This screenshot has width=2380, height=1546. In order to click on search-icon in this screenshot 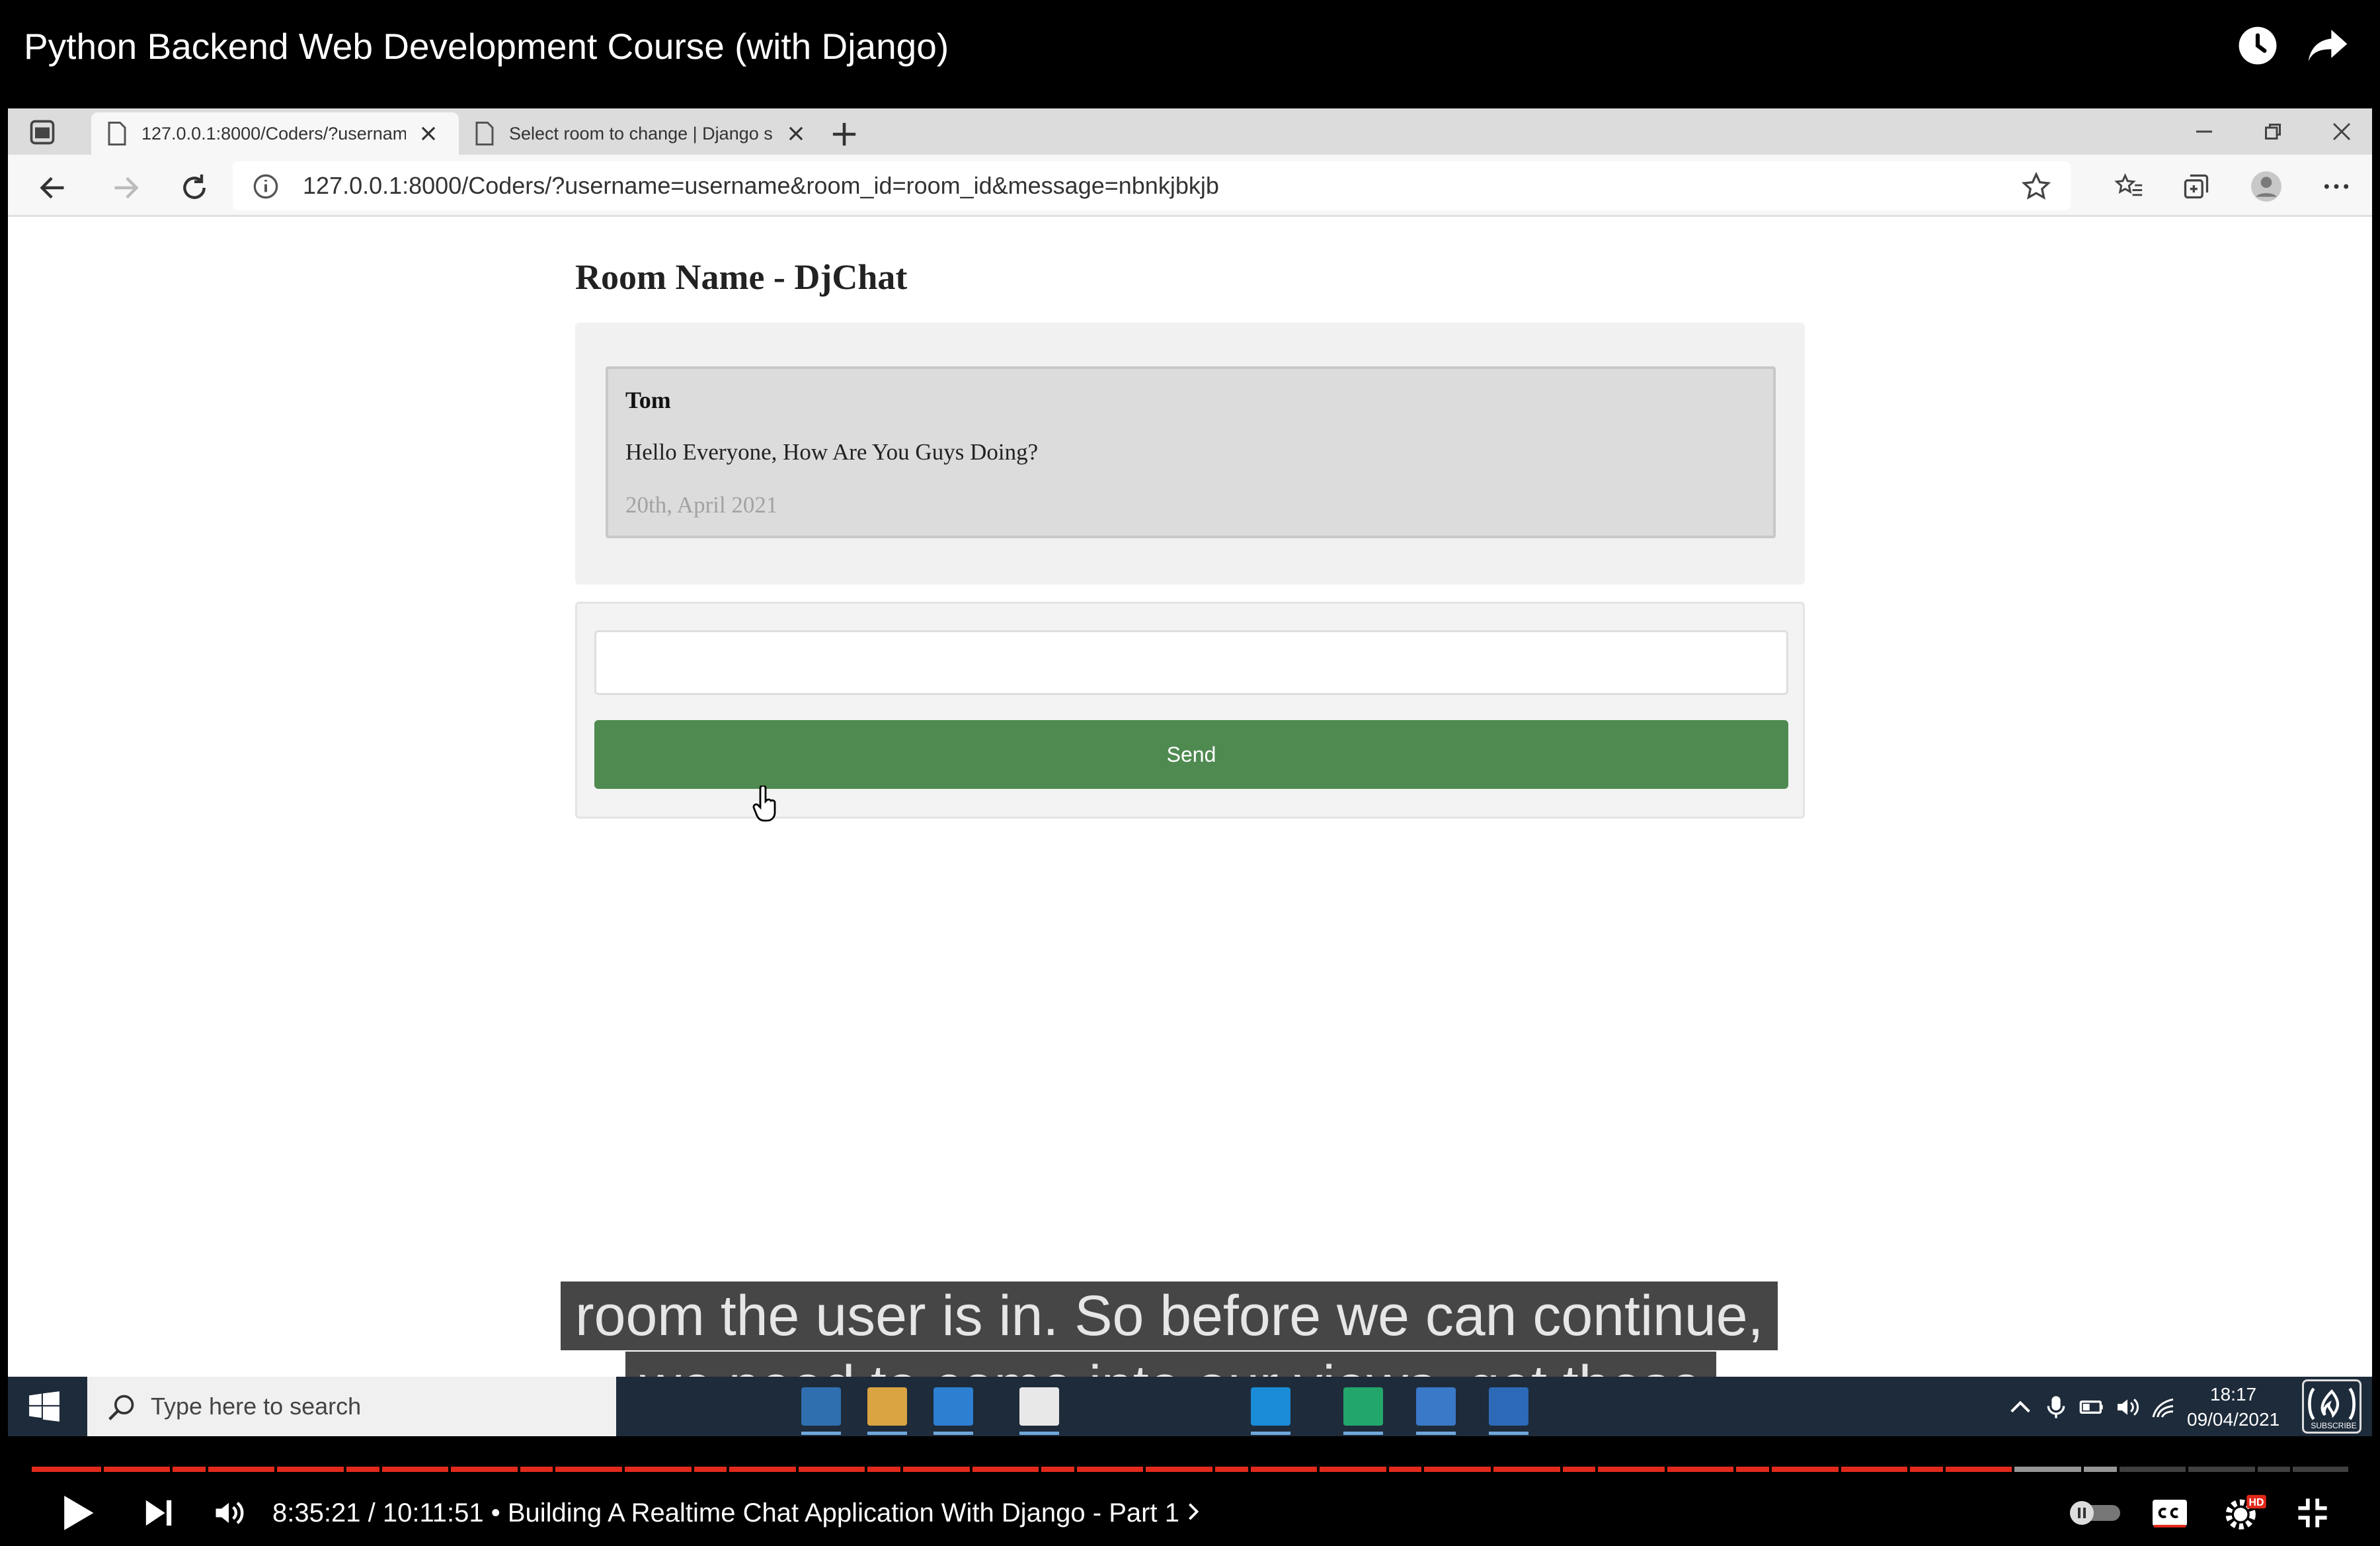, I will do `click(121, 1407)`.